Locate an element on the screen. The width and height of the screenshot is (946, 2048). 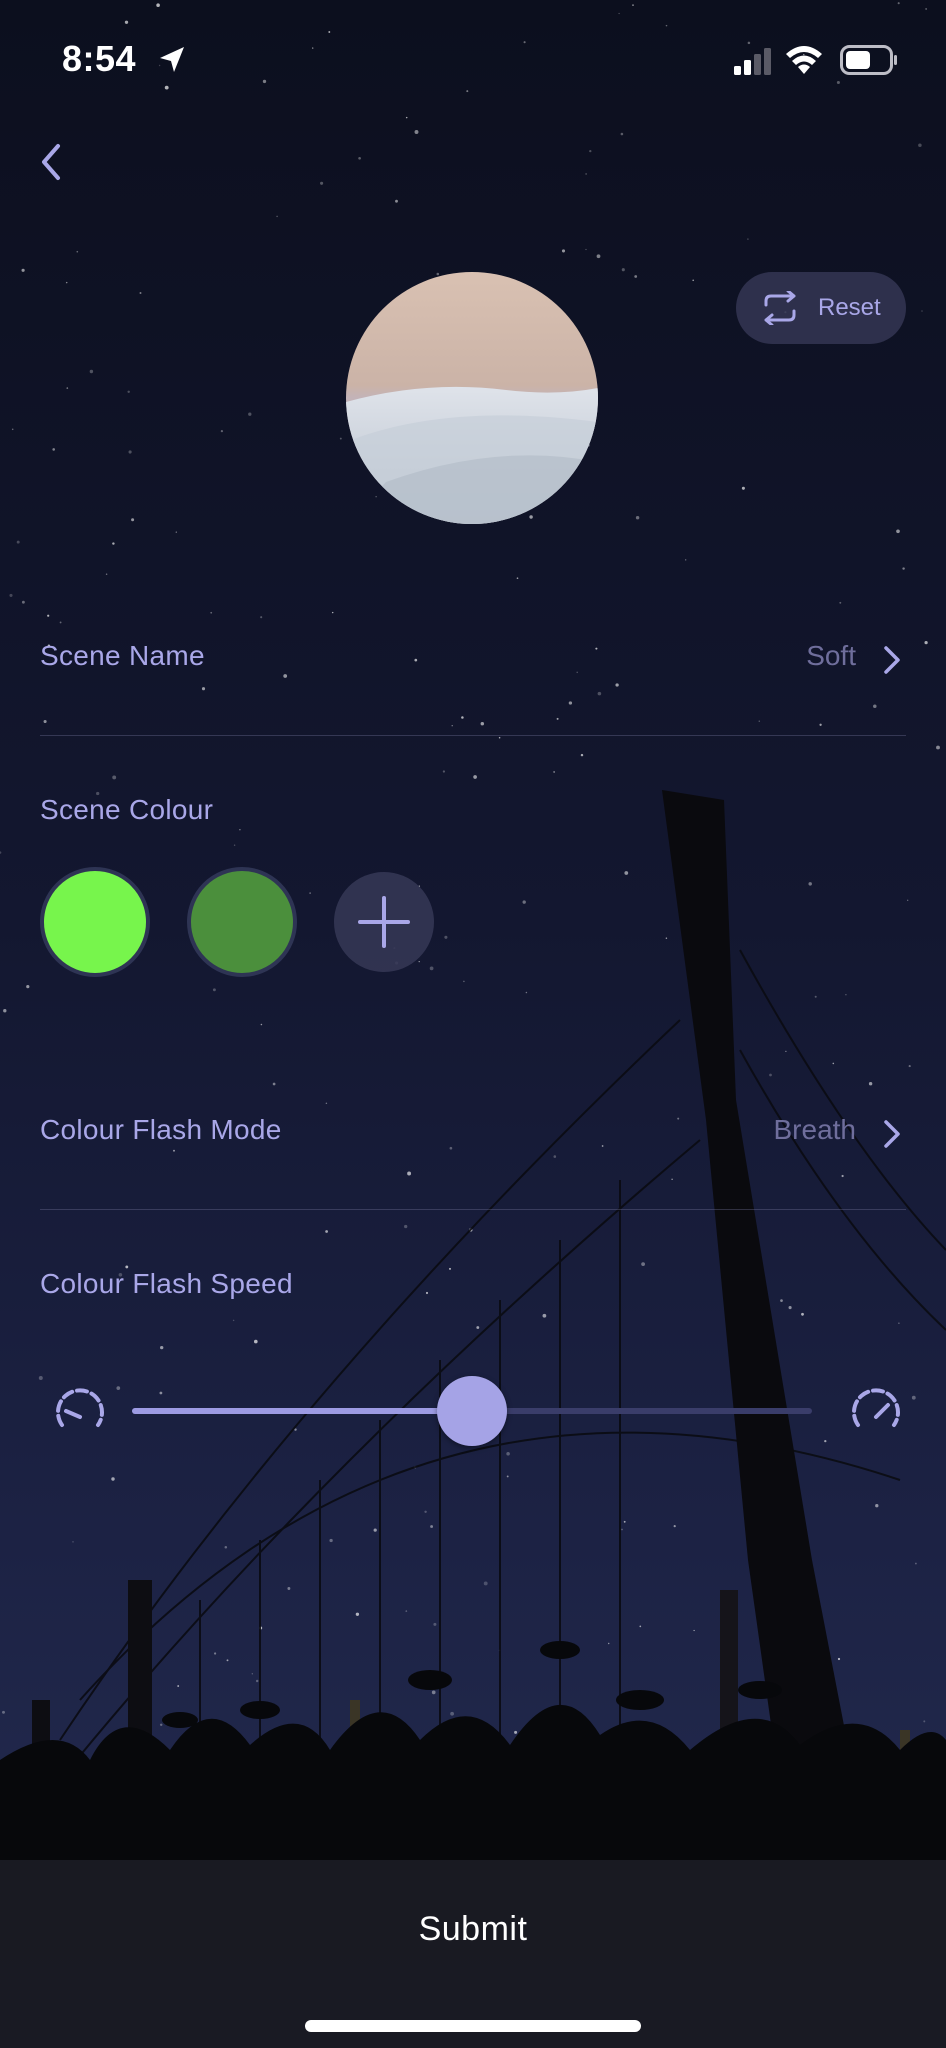
scene-colour-label: Scene Colour is located at coordinates (127, 809).